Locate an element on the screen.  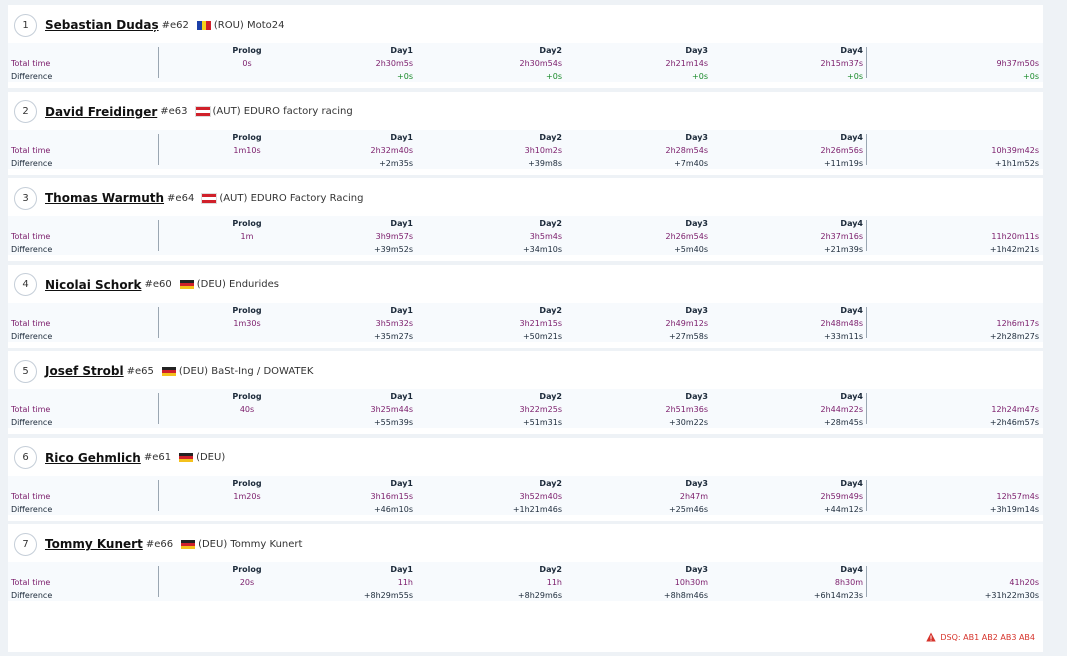
start-number: #e60 is located at coordinates (158, 284).